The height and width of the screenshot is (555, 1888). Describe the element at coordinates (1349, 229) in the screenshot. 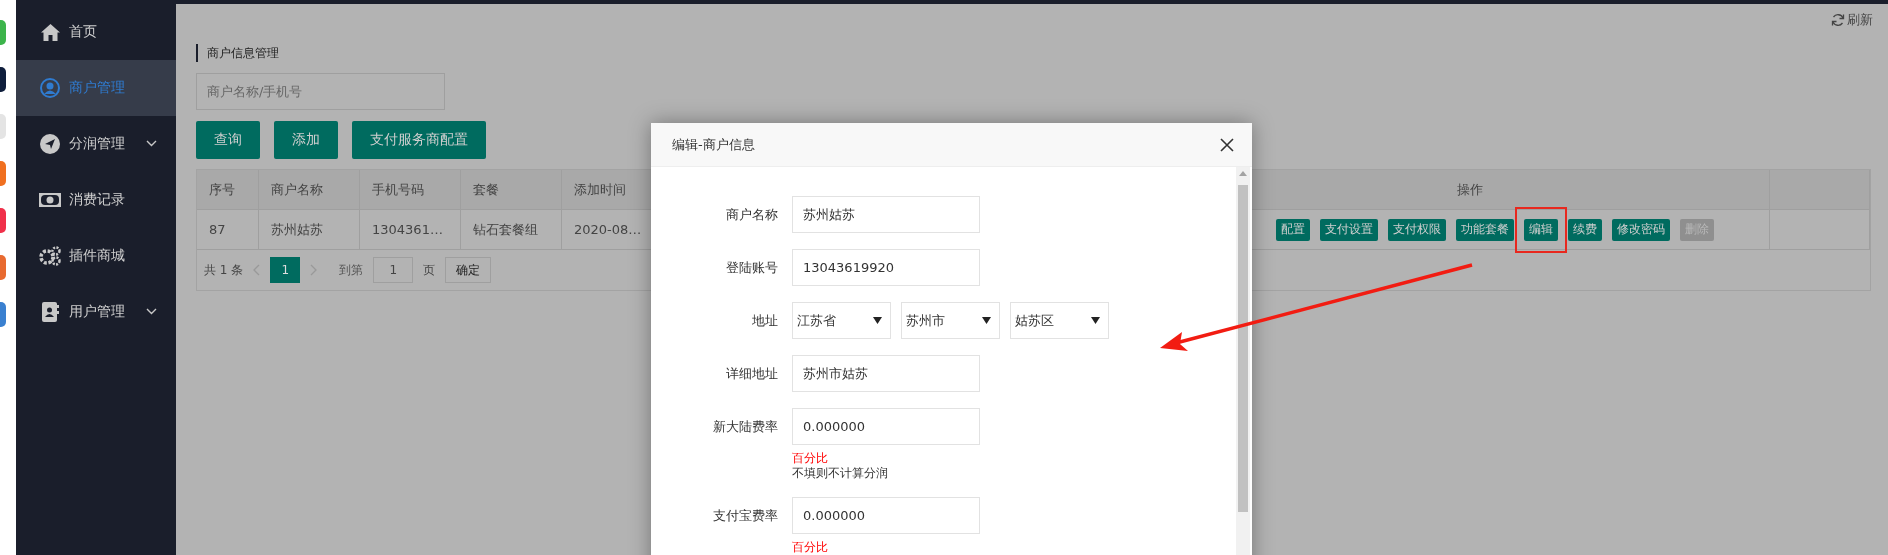

I see `row-action-button: 支付设置` at that location.